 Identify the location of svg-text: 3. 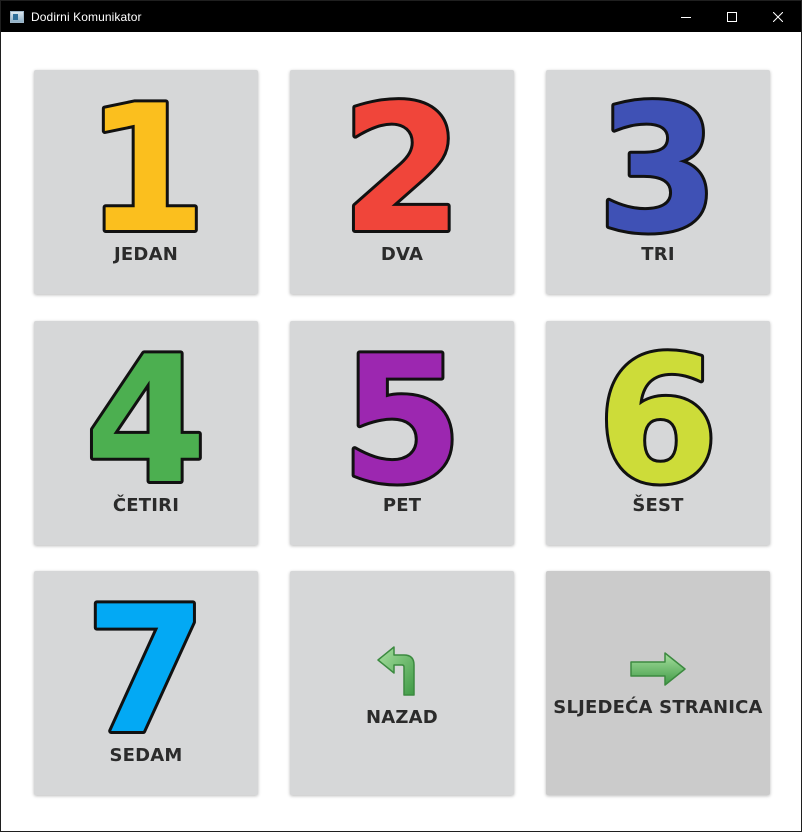
(658, 165).